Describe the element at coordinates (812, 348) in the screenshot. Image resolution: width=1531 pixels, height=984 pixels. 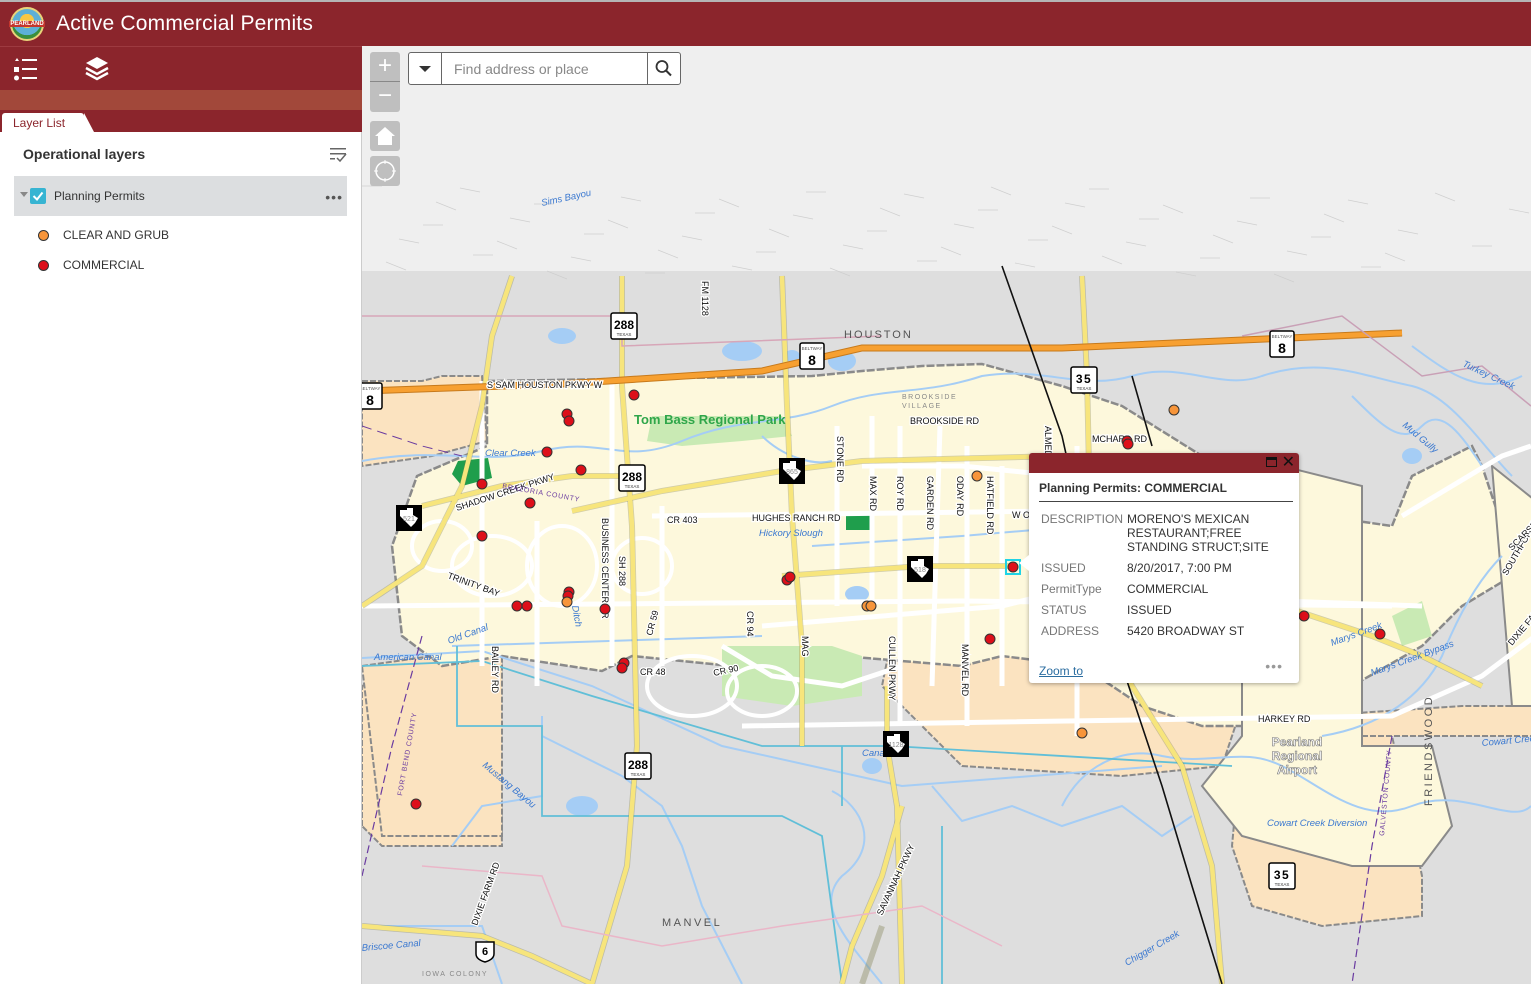
I see `shield-caption: BELTWAY` at that location.